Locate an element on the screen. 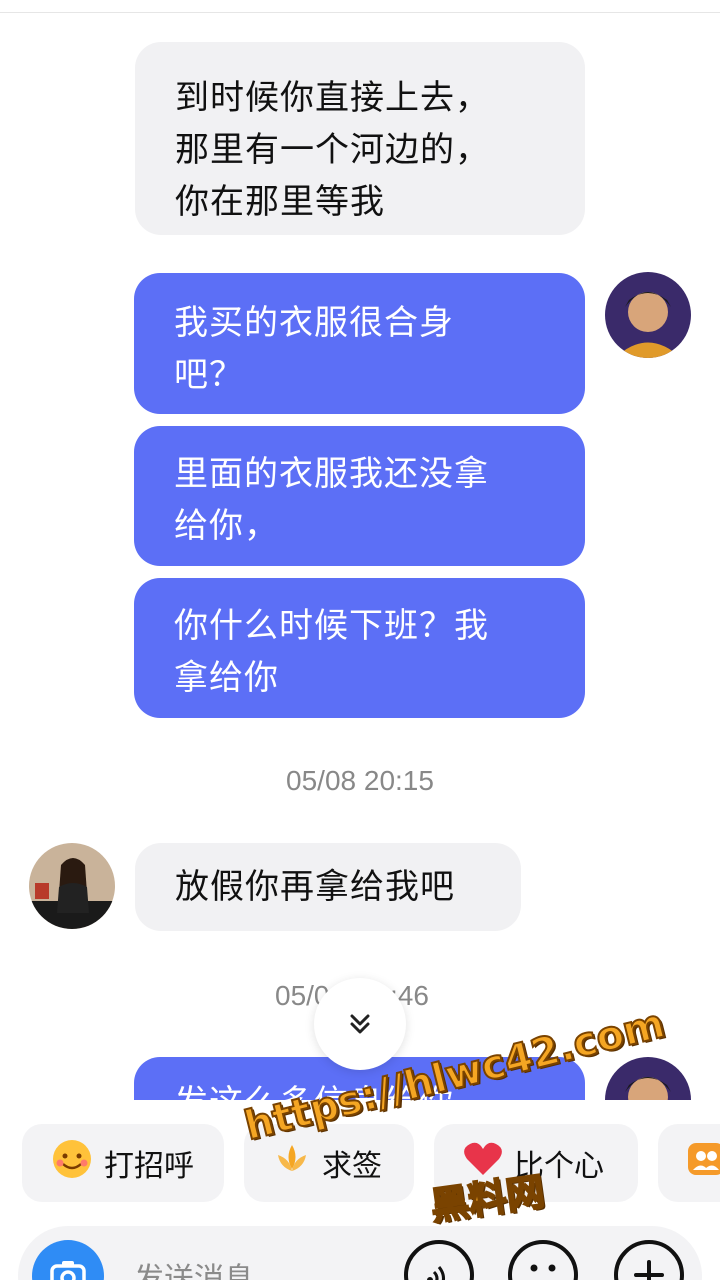  lotus-icon is located at coordinates (292, 1163).